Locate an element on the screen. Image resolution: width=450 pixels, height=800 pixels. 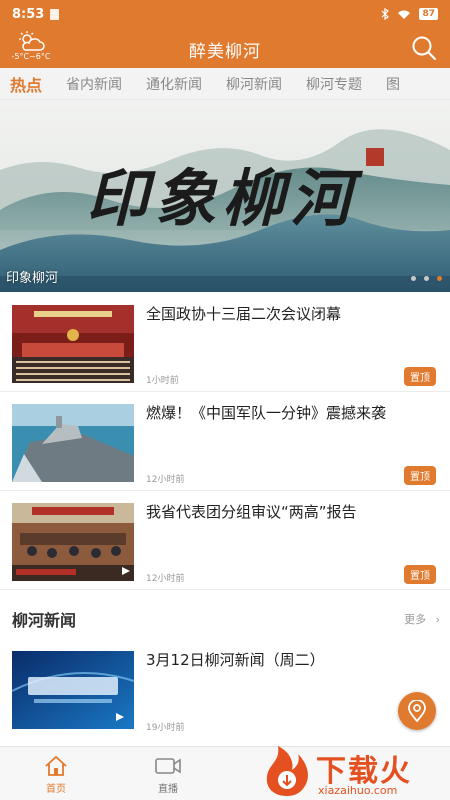
news-item: 我省代表团分组审议“两高”报告 12小时前 置顶 is located at coordinates (225, 540).